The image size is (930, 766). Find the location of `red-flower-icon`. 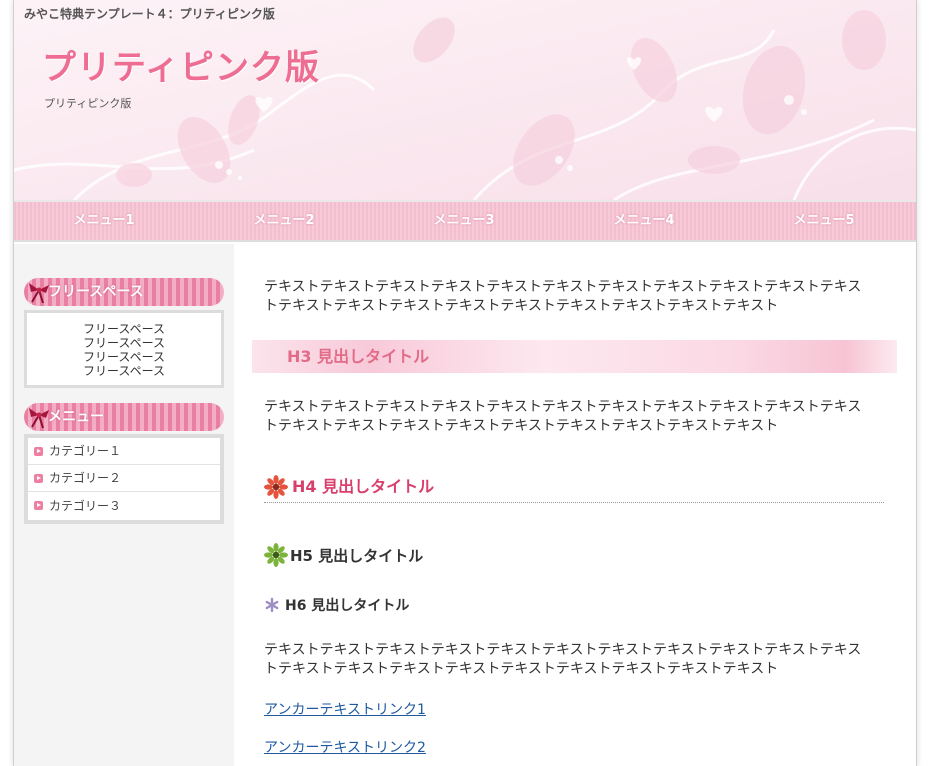

red-flower-icon is located at coordinates (276, 487).